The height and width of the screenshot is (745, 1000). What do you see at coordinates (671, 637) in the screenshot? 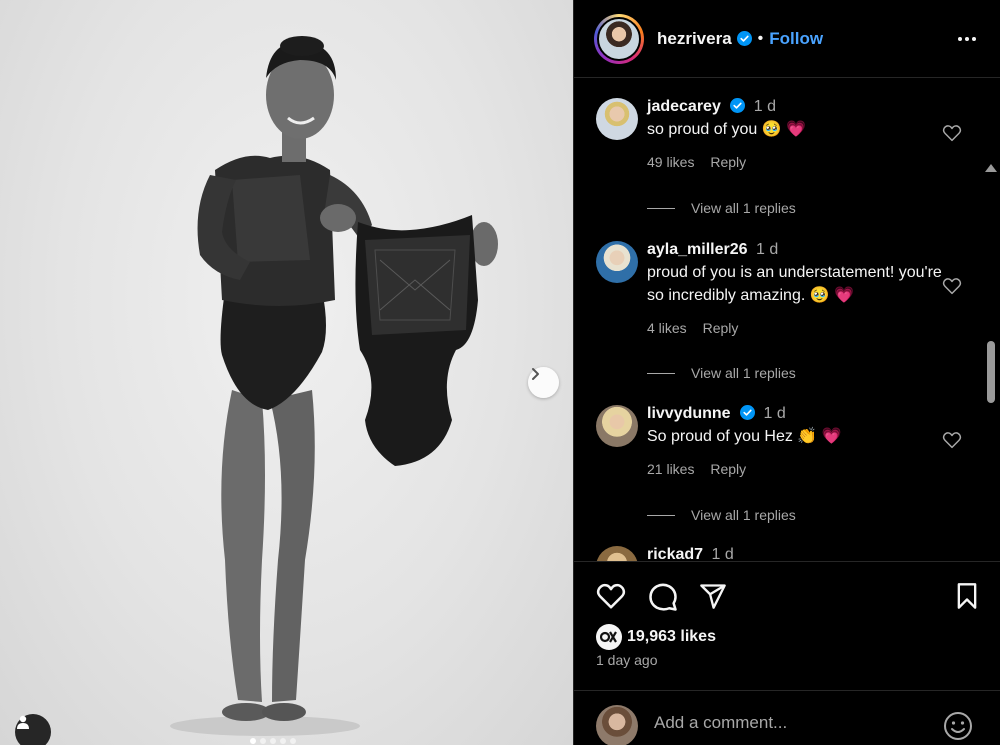
I see `likes-count: 19,963 likes` at bounding box center [671, 637].